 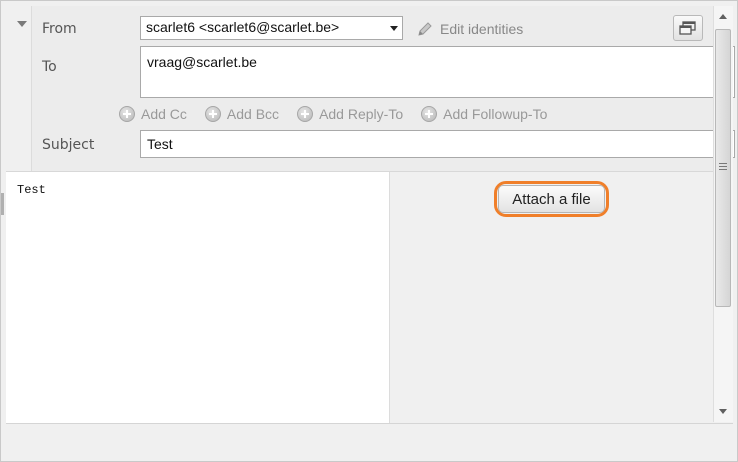 What do you see at coordinates (68, 145) in the screenshot?
I see `subject-label: Subject` at bounding box center [68, 145].